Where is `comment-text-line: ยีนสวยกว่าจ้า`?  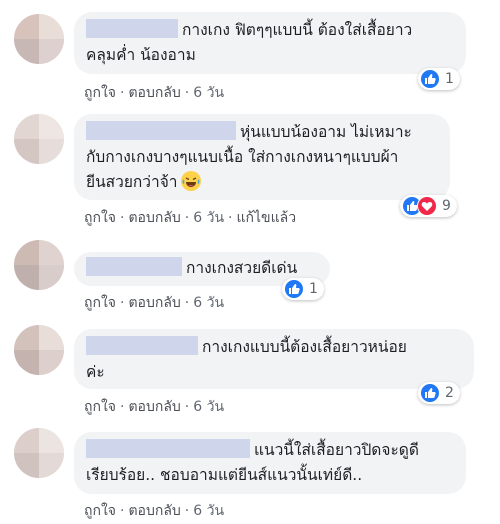 comment-text-line: ยีนสวยกว่าจ้า is located at coordinates (132, 182).